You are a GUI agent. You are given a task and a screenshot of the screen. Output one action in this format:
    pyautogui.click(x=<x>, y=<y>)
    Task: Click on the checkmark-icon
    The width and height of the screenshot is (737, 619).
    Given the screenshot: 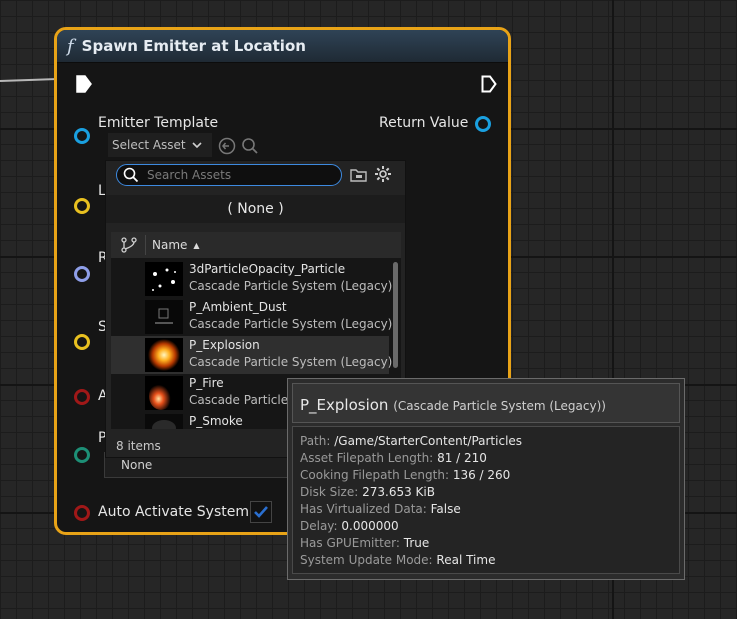 What is the action you would take?
    pyautogui.click(x=261, y=512)
    